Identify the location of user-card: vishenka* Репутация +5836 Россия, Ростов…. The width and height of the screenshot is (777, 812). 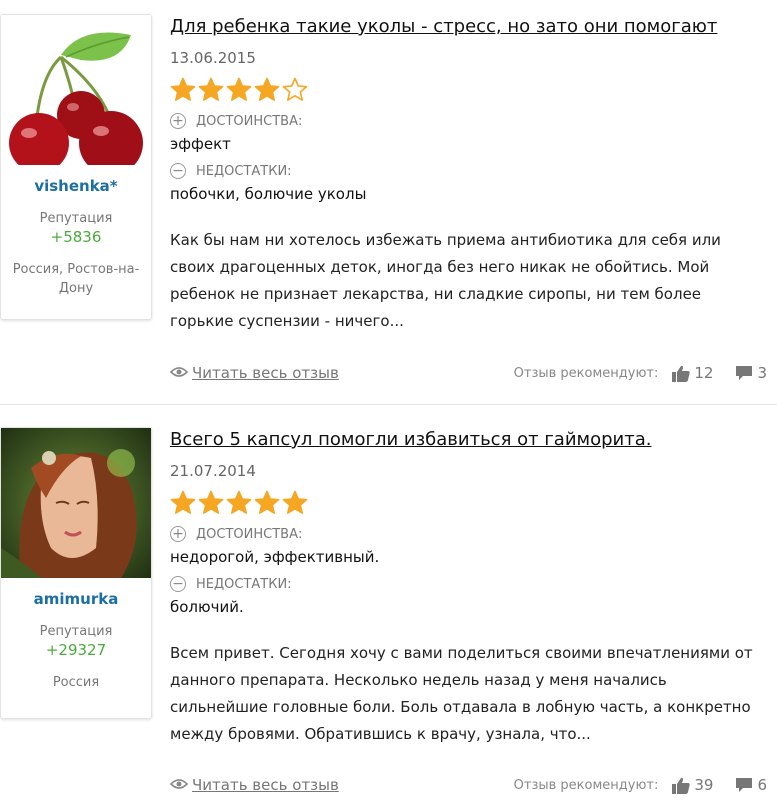
(76, 167).